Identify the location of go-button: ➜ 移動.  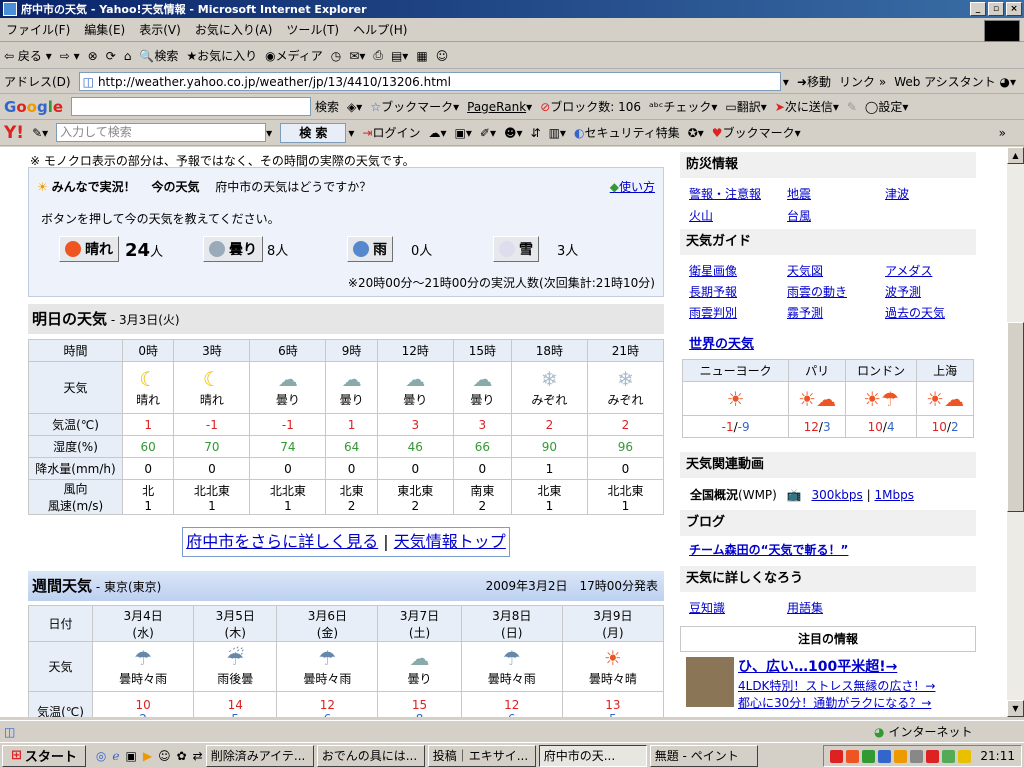
(814, 81).